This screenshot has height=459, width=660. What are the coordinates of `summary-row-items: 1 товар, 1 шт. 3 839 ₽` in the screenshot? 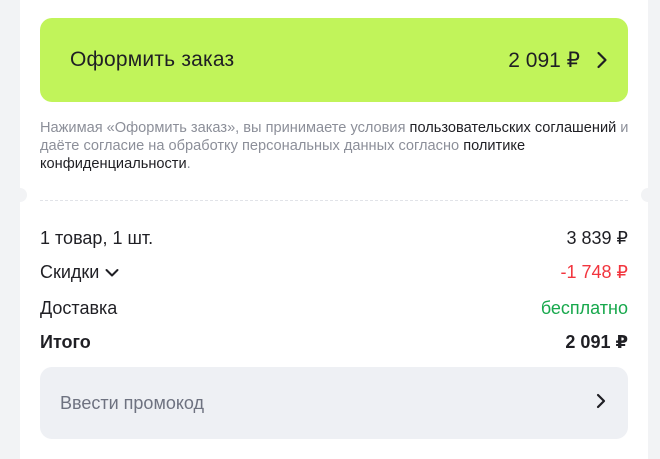 It's located at (334, 238).